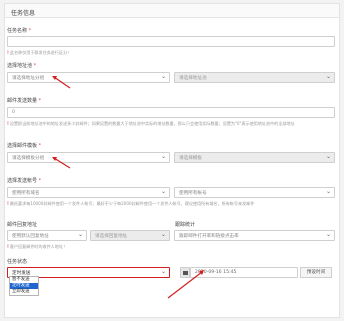  I want to click on task-name-label: 任务名称 *, so click(19, 31).